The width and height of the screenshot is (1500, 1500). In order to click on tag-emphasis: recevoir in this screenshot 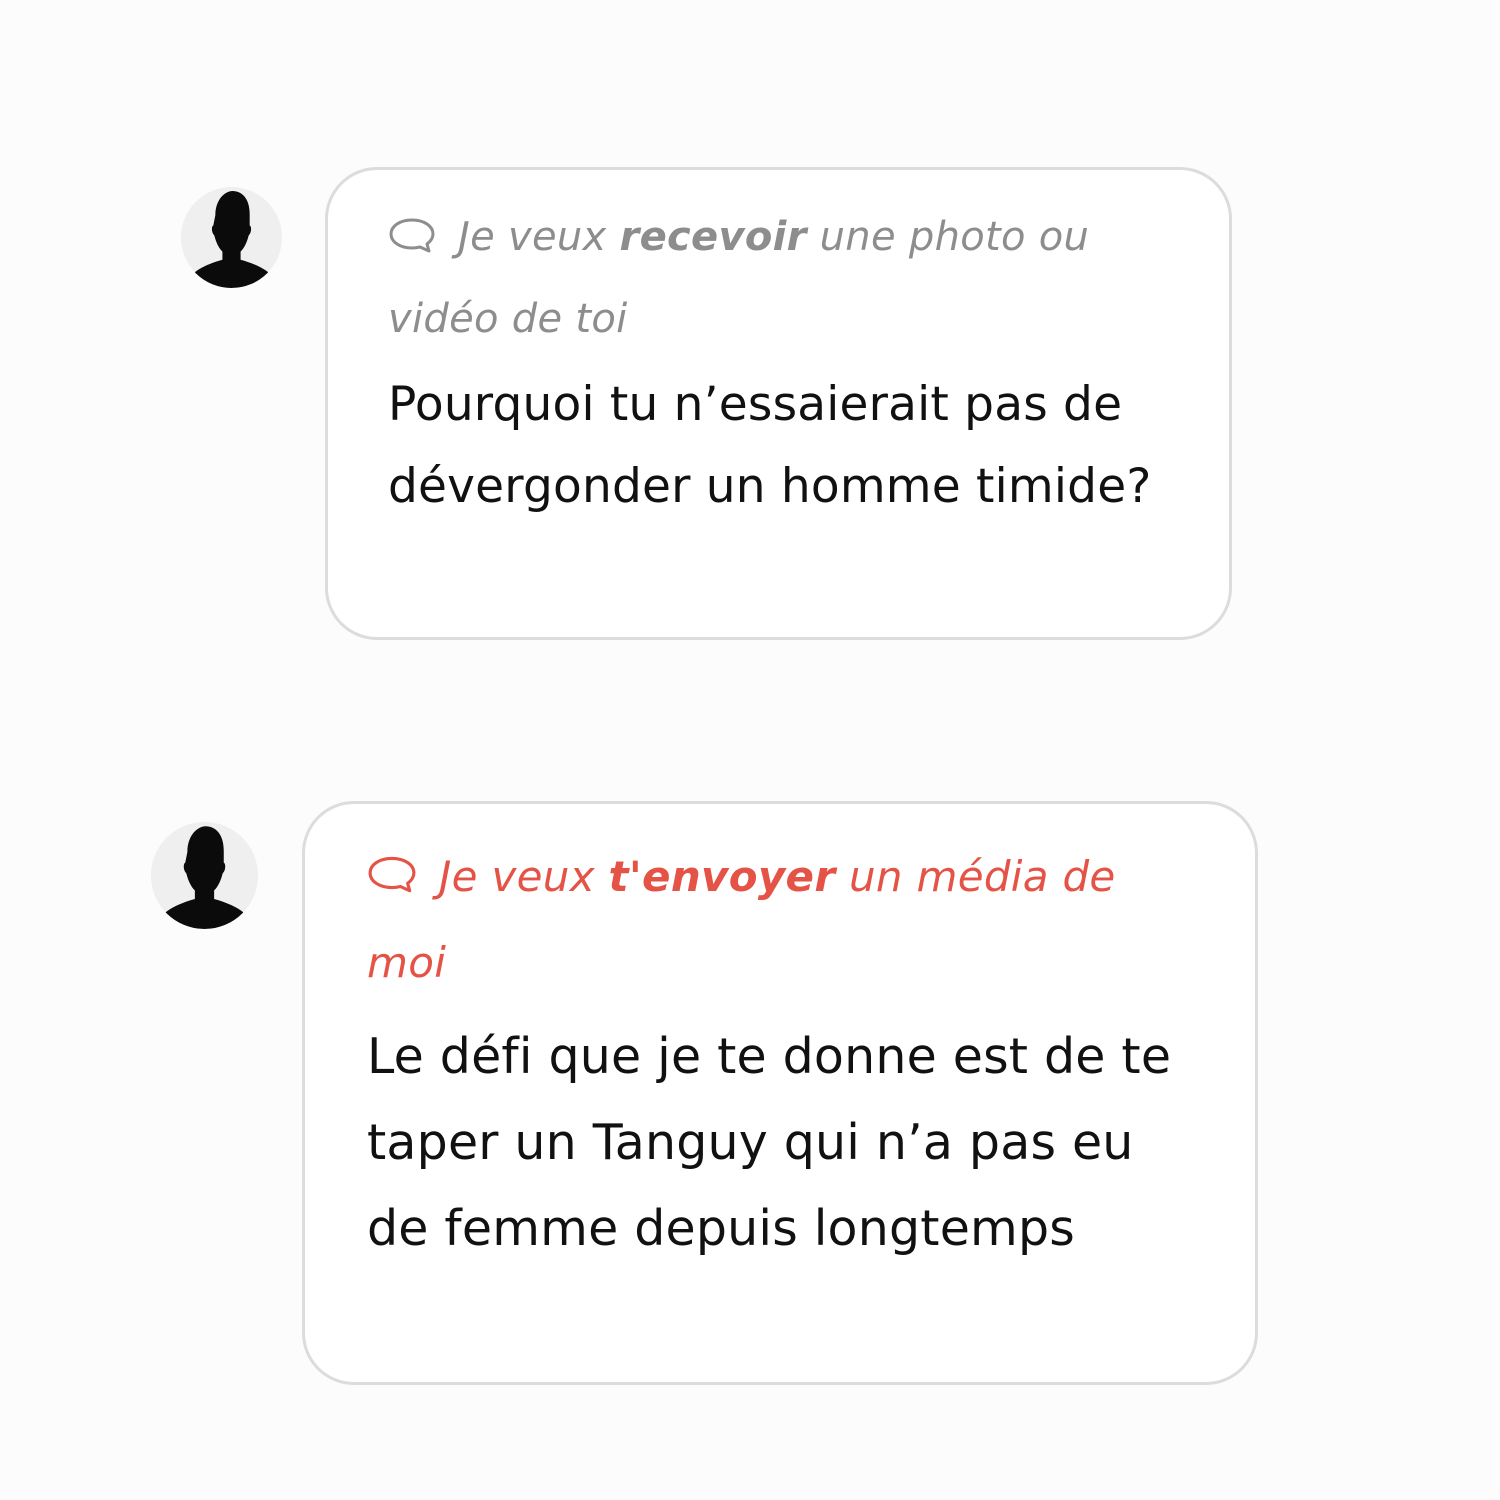, I will do `click(713, 237)`.